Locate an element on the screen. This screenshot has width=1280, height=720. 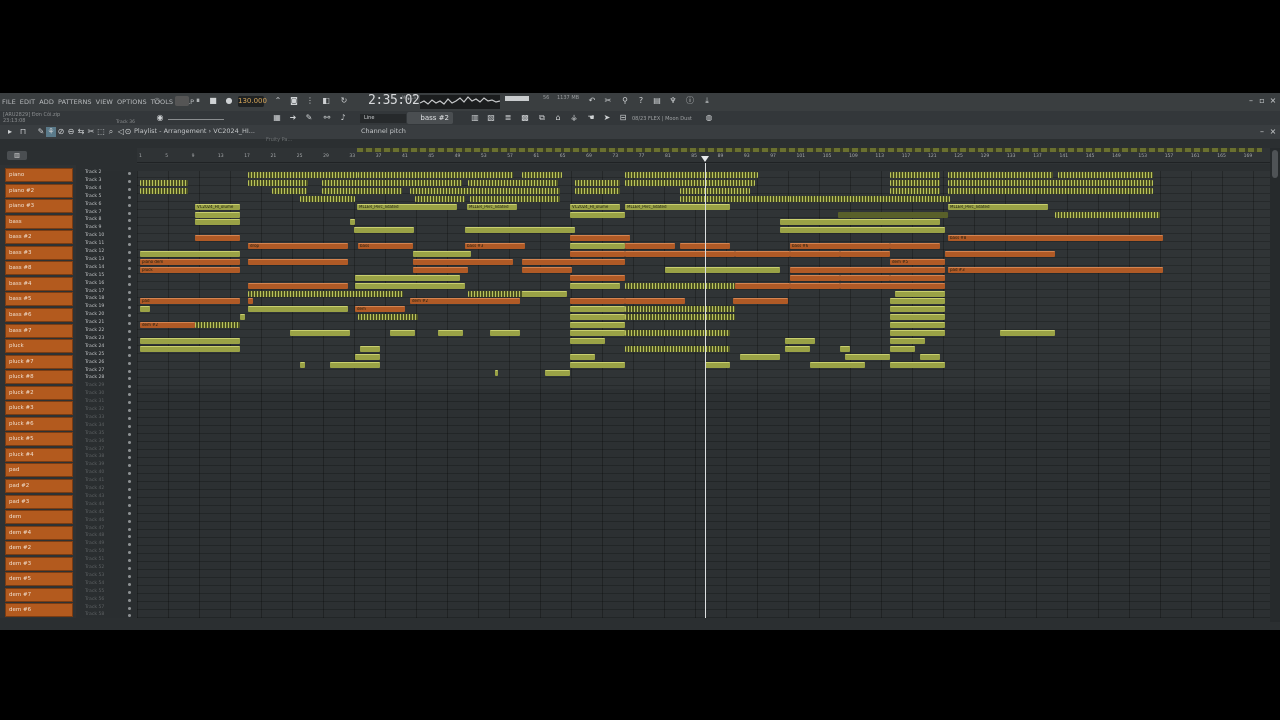
wait-icon: ◙ is located at coordinates (294, 101).